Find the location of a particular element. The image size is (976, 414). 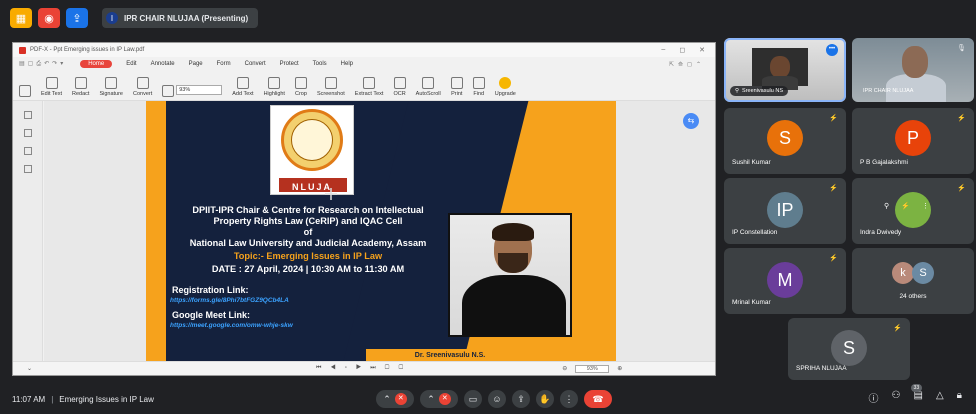

raise-hand-button: ✋ is located at coordinates (545, 399).